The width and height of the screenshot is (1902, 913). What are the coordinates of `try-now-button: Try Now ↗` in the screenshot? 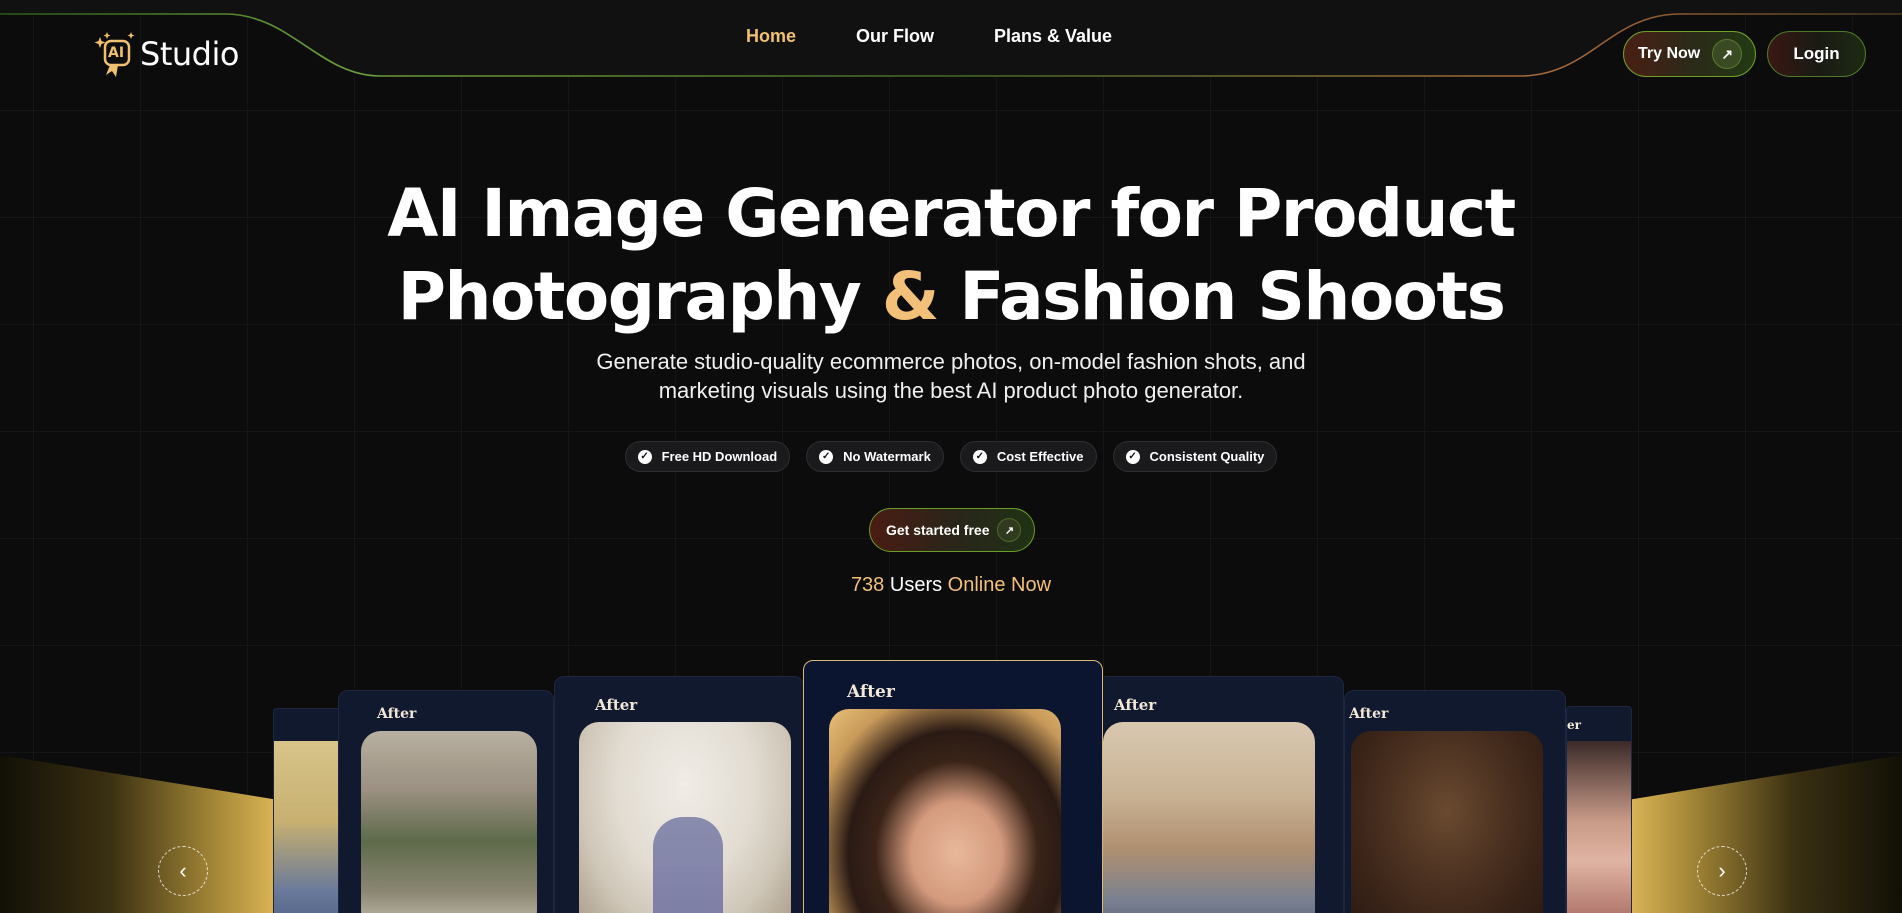 It's located at (1689, 54).